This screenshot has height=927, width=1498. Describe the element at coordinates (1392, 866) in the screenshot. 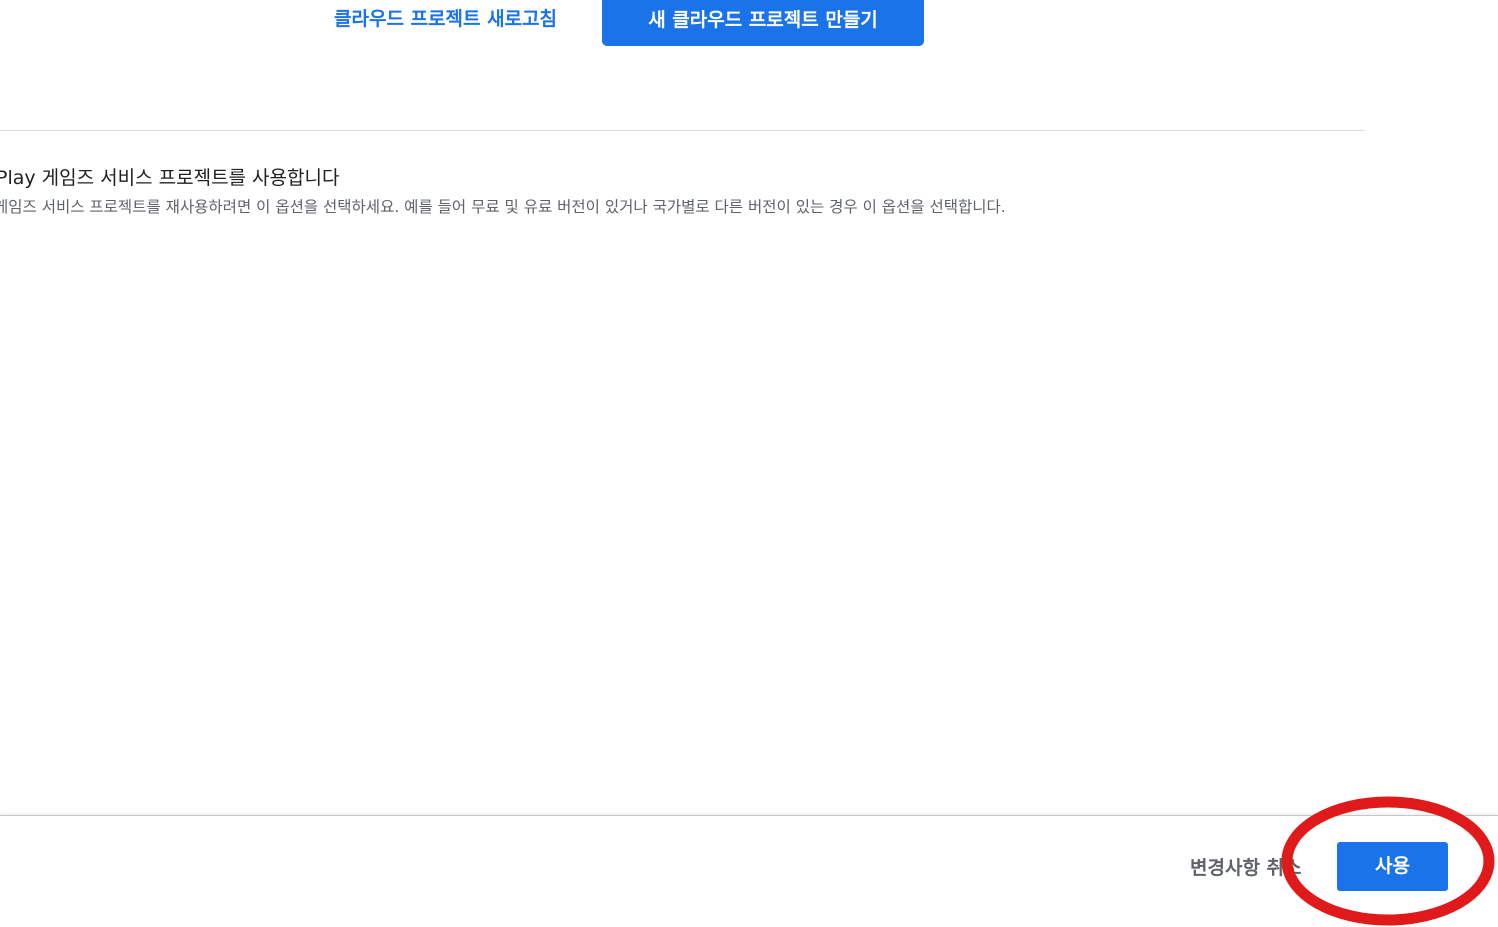

I see `use-button: 사용` at that location.